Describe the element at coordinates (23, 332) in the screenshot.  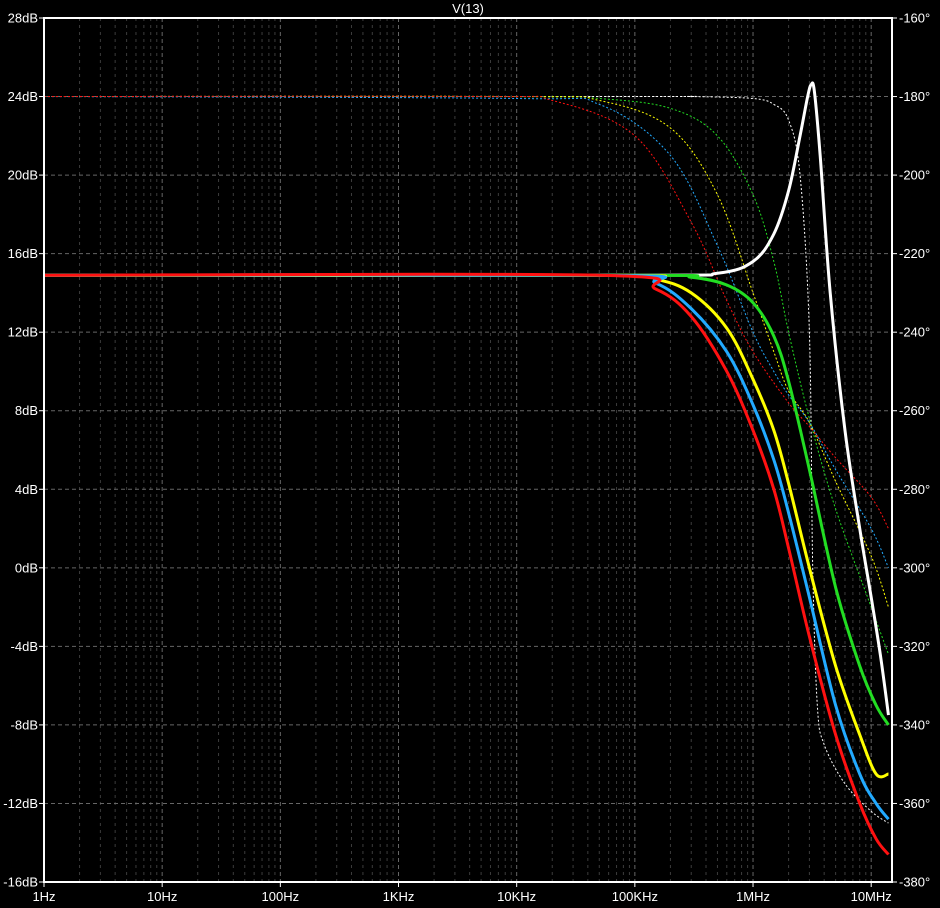
I see `y-tick-label-left: 12dB` at that location.